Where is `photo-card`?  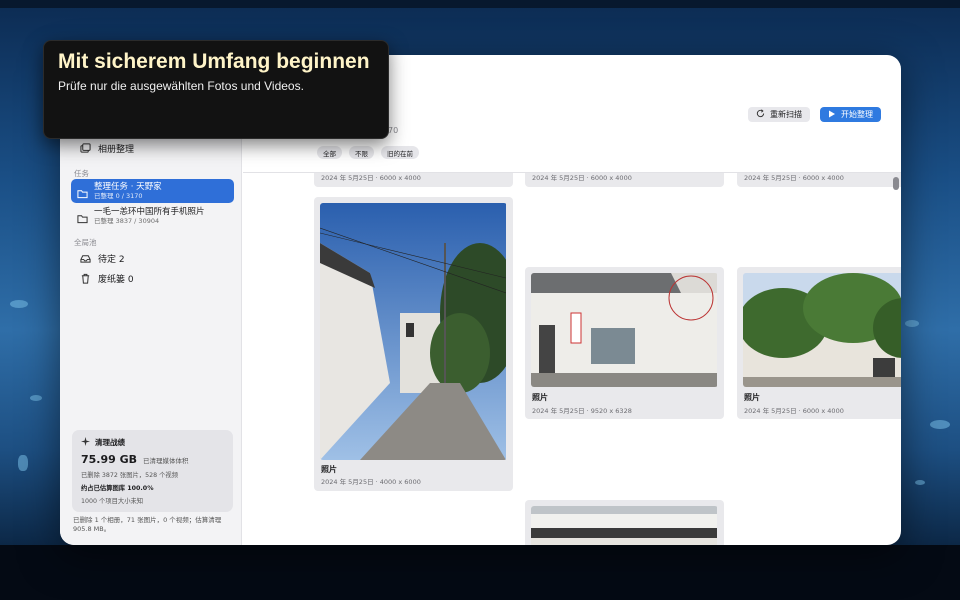
photo-card is located at coordinates (624, 522).